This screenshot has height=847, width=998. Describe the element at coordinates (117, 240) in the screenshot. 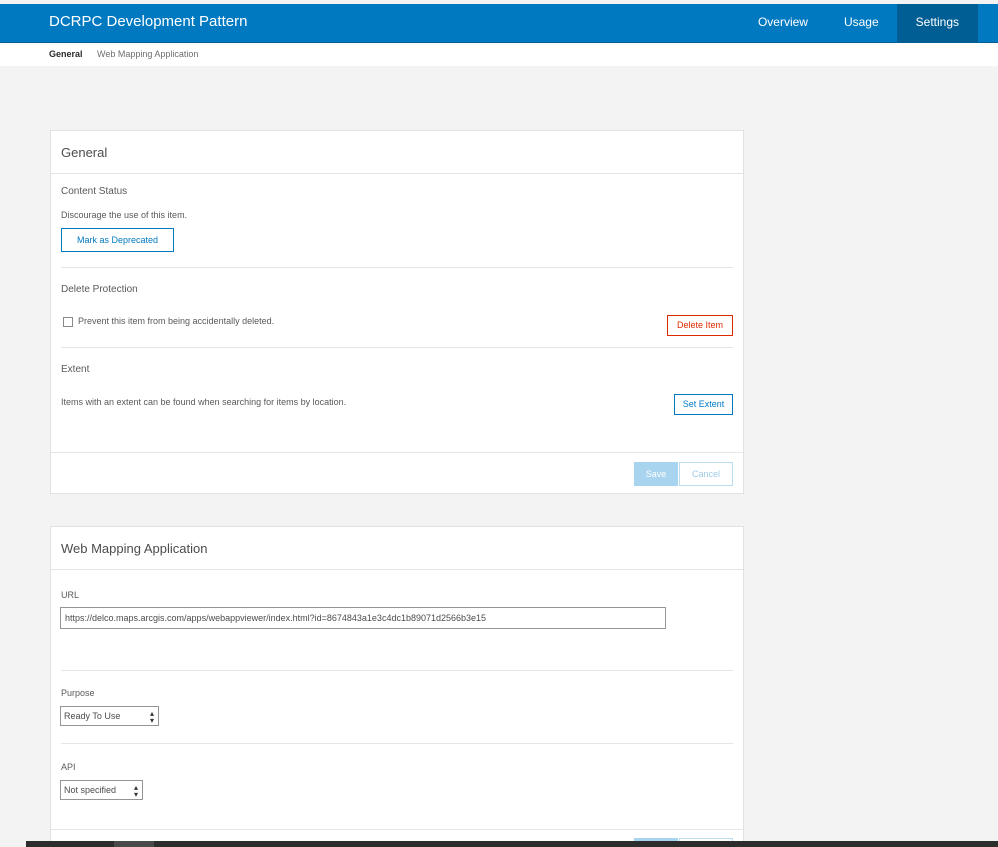

I see `mark-deprecated-button: Mark as Deprecated` at that location.